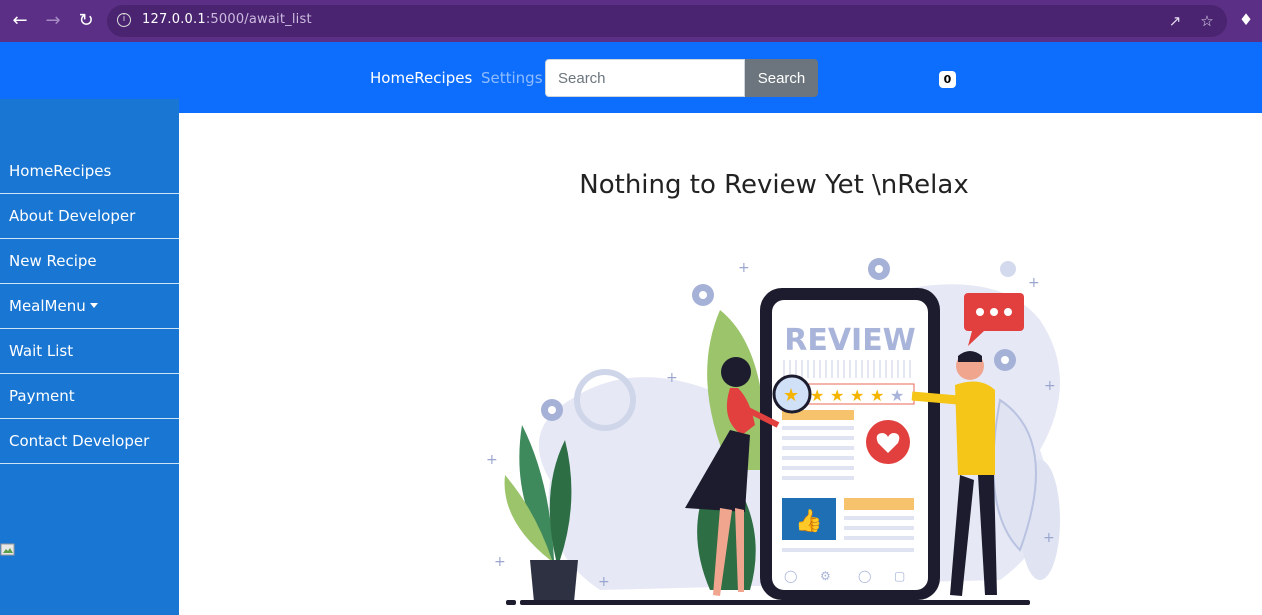  I want to click on browser-toolbar: ← → ↻ i 127.0.0.1:5000/await_list ↗ ☆ ♦, so click(631, 21).